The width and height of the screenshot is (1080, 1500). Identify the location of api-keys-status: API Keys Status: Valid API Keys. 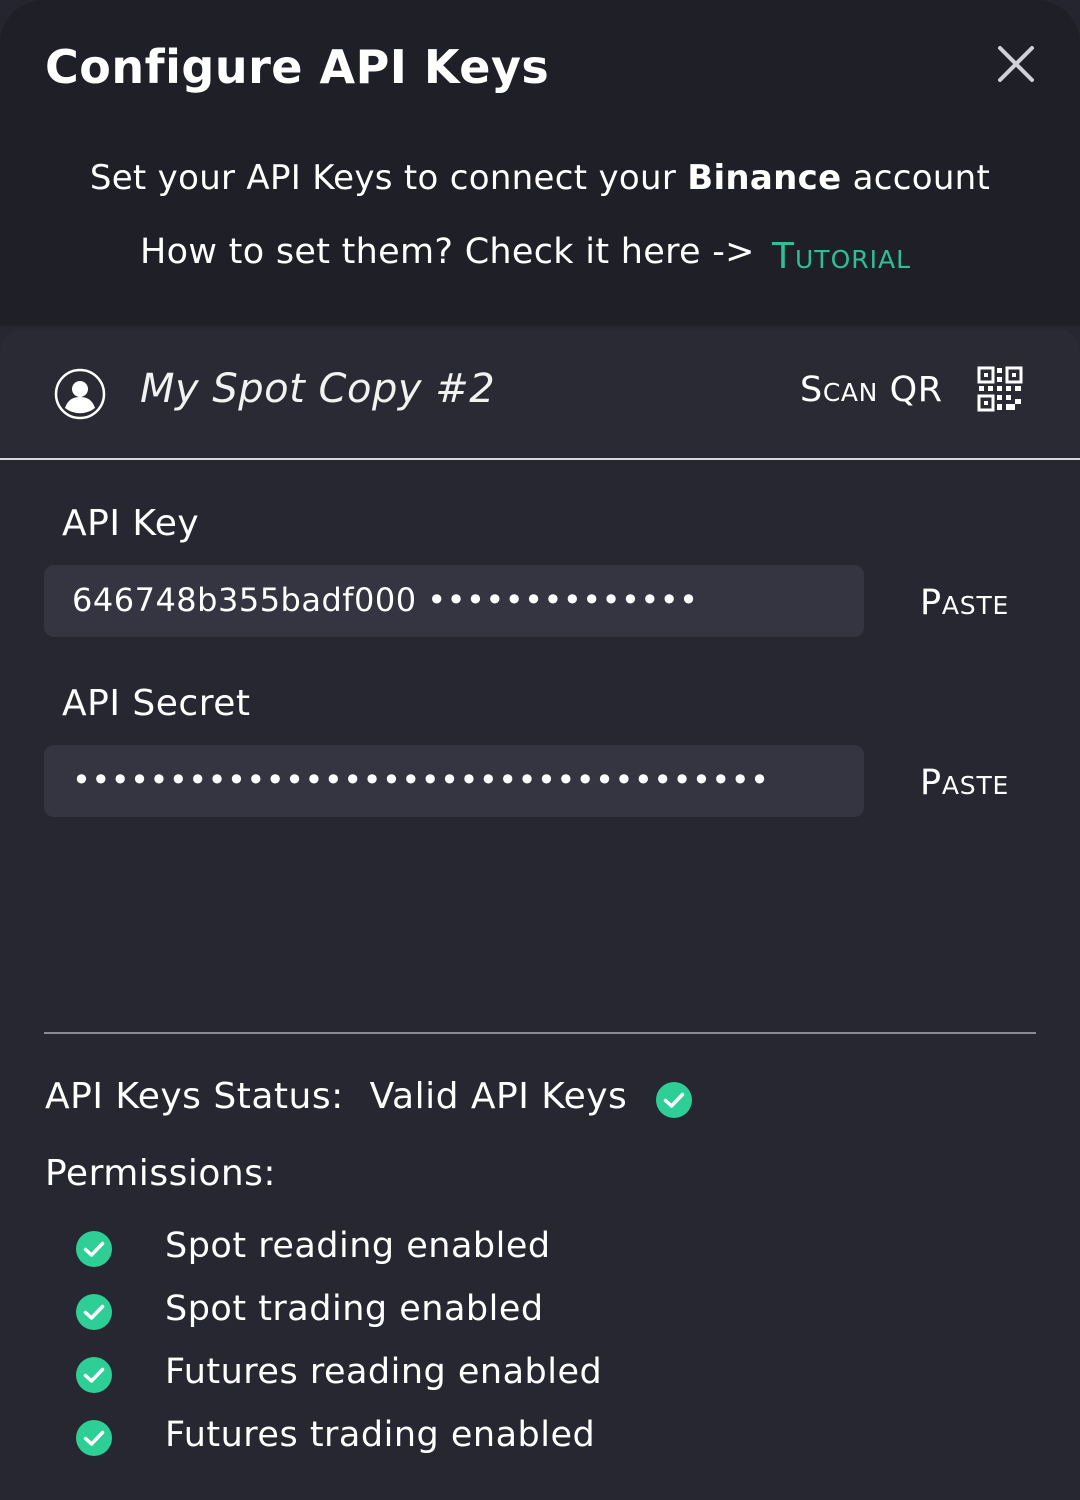
(336, 1096).